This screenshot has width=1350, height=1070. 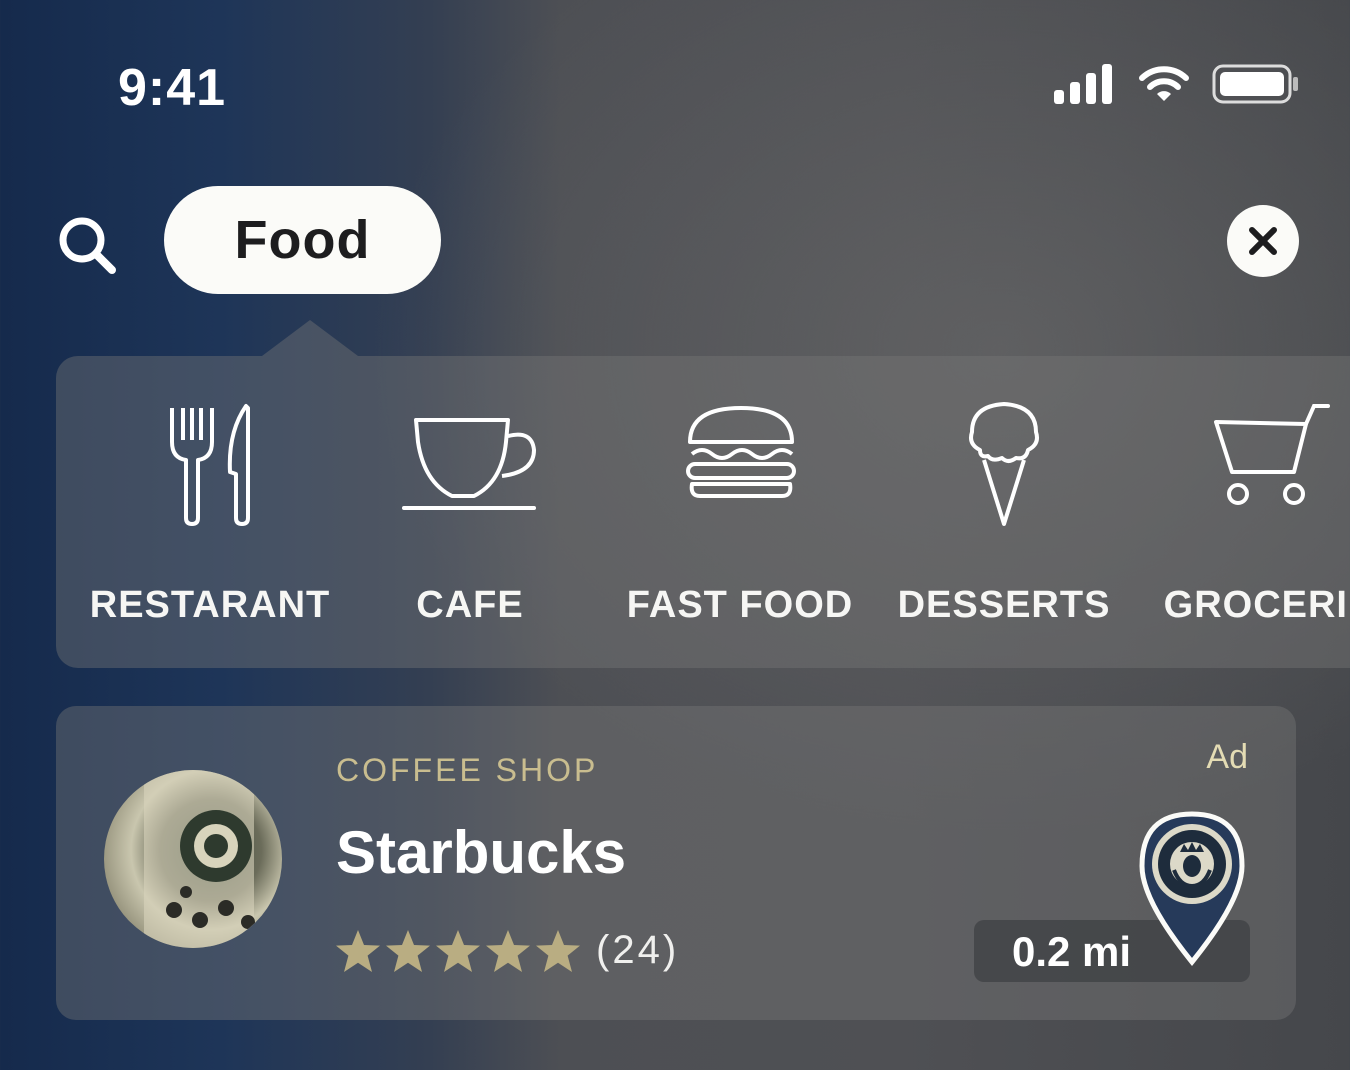 I want to click on status-icons, so click(x=1177, y=84).